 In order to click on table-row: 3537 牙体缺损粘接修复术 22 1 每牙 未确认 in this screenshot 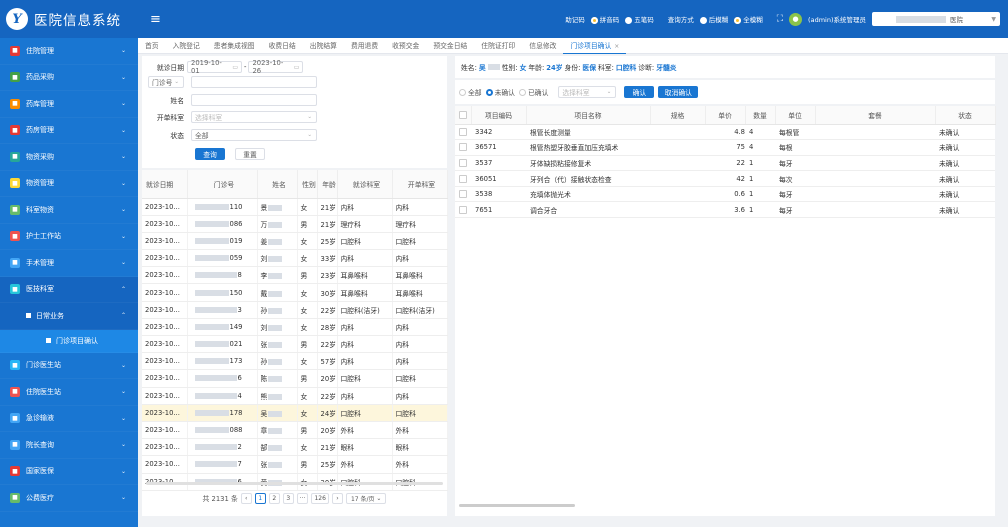, I will do `click(725, 163)`.